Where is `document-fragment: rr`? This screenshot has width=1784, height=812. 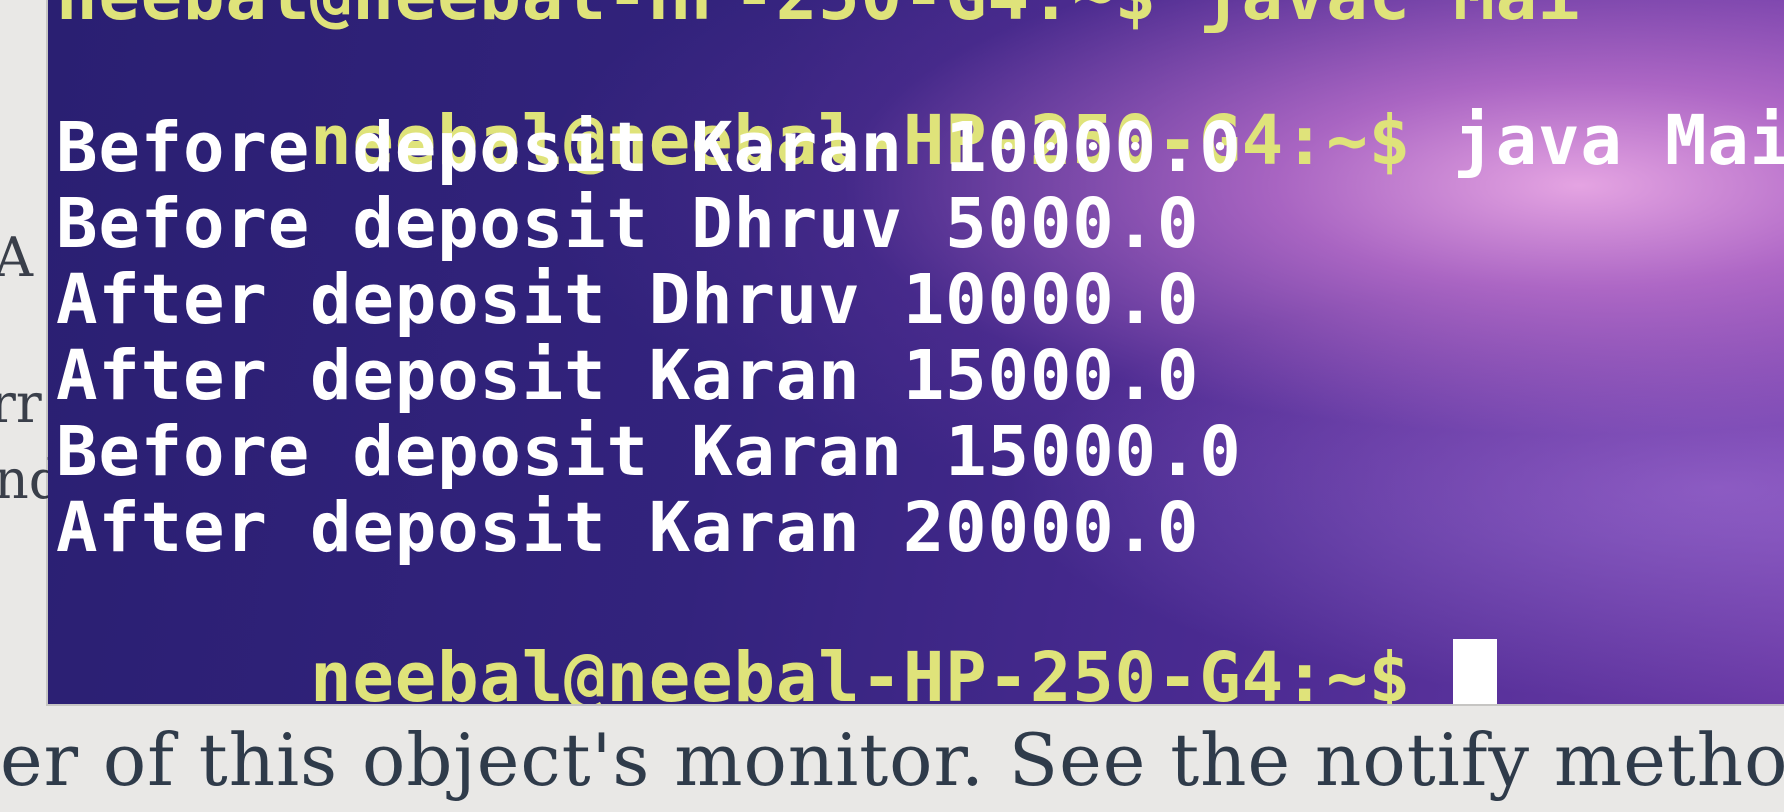
document-fragment: rr is located at coordinates (21, 403).